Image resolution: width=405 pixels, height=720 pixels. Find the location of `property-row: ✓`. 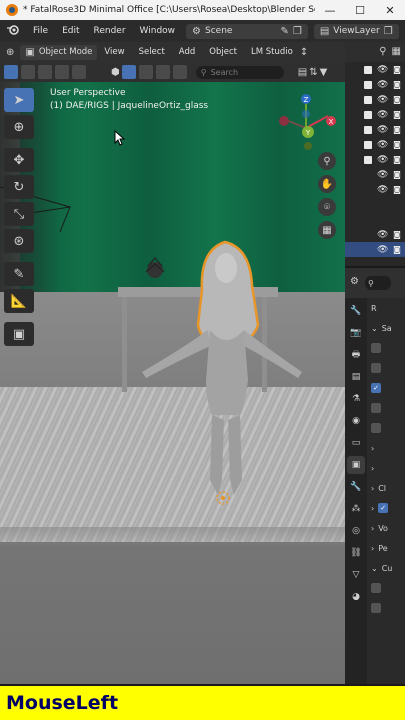

property-row: ✓ is located at coordinates (386, 388).